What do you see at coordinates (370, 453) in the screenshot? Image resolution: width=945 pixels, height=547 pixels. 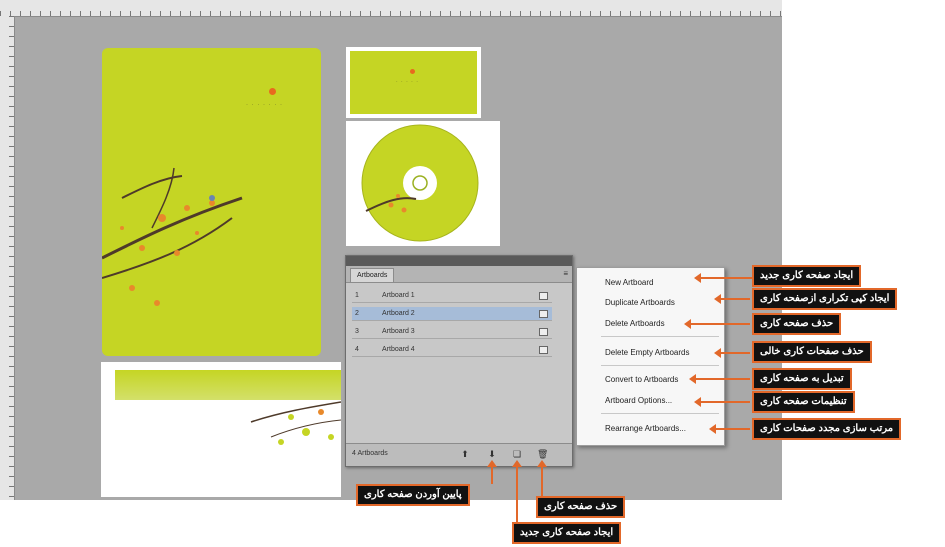 I see `artboard-count: 4 Artboards` at bounding box center [370, 453].